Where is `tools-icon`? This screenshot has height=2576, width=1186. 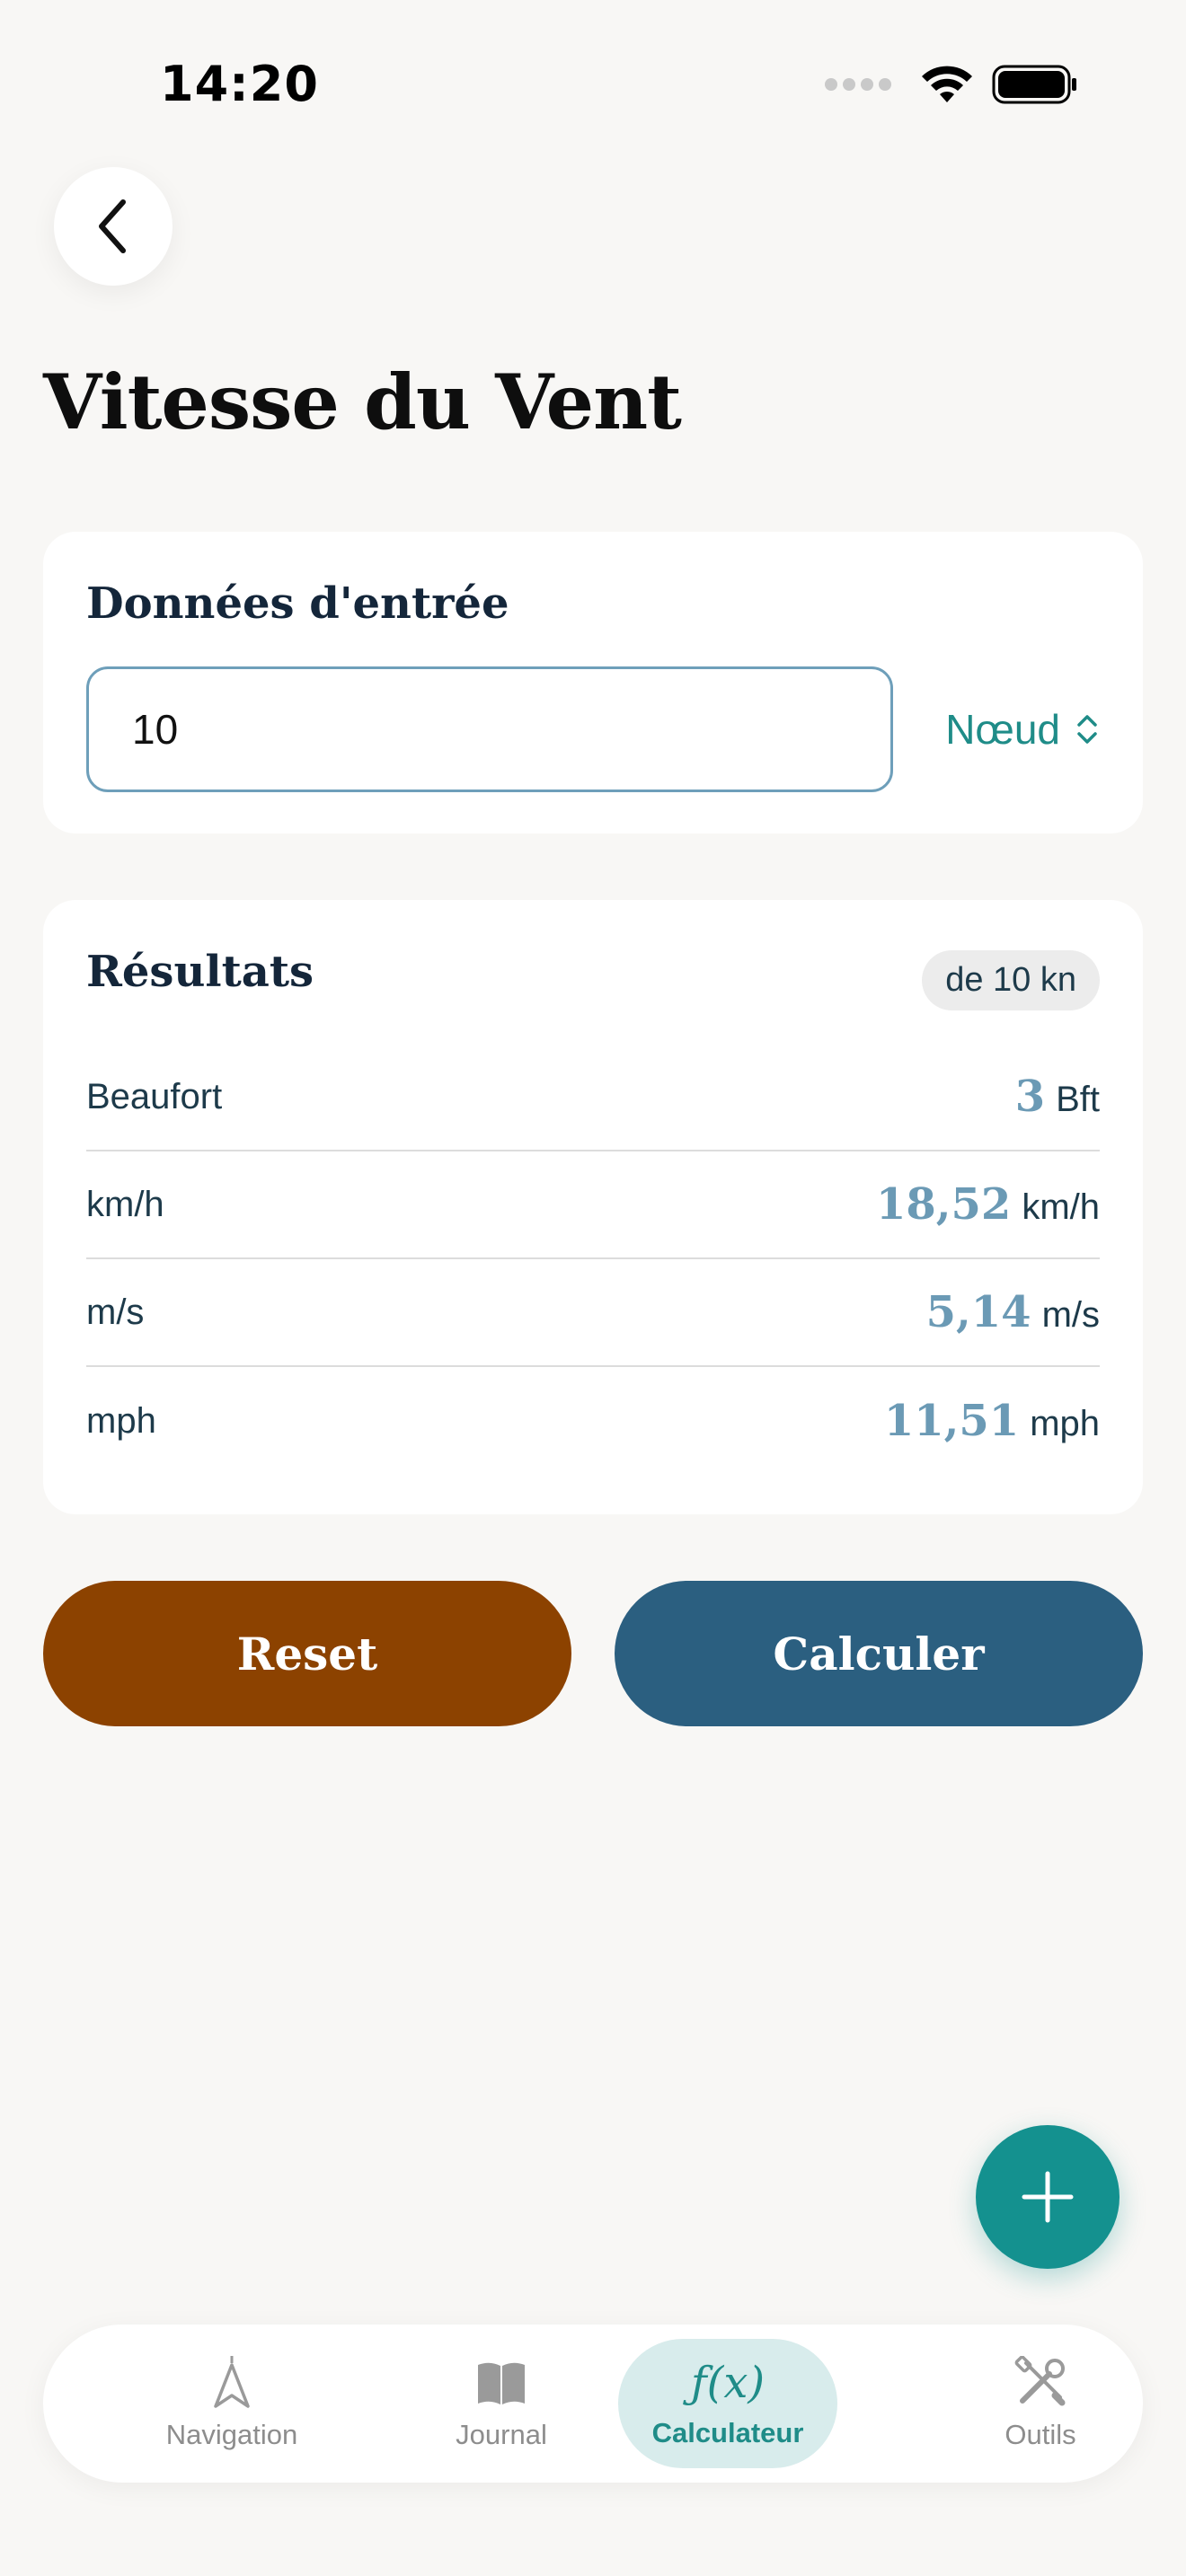
tools-icon is located at coordinates (1040, 2381).